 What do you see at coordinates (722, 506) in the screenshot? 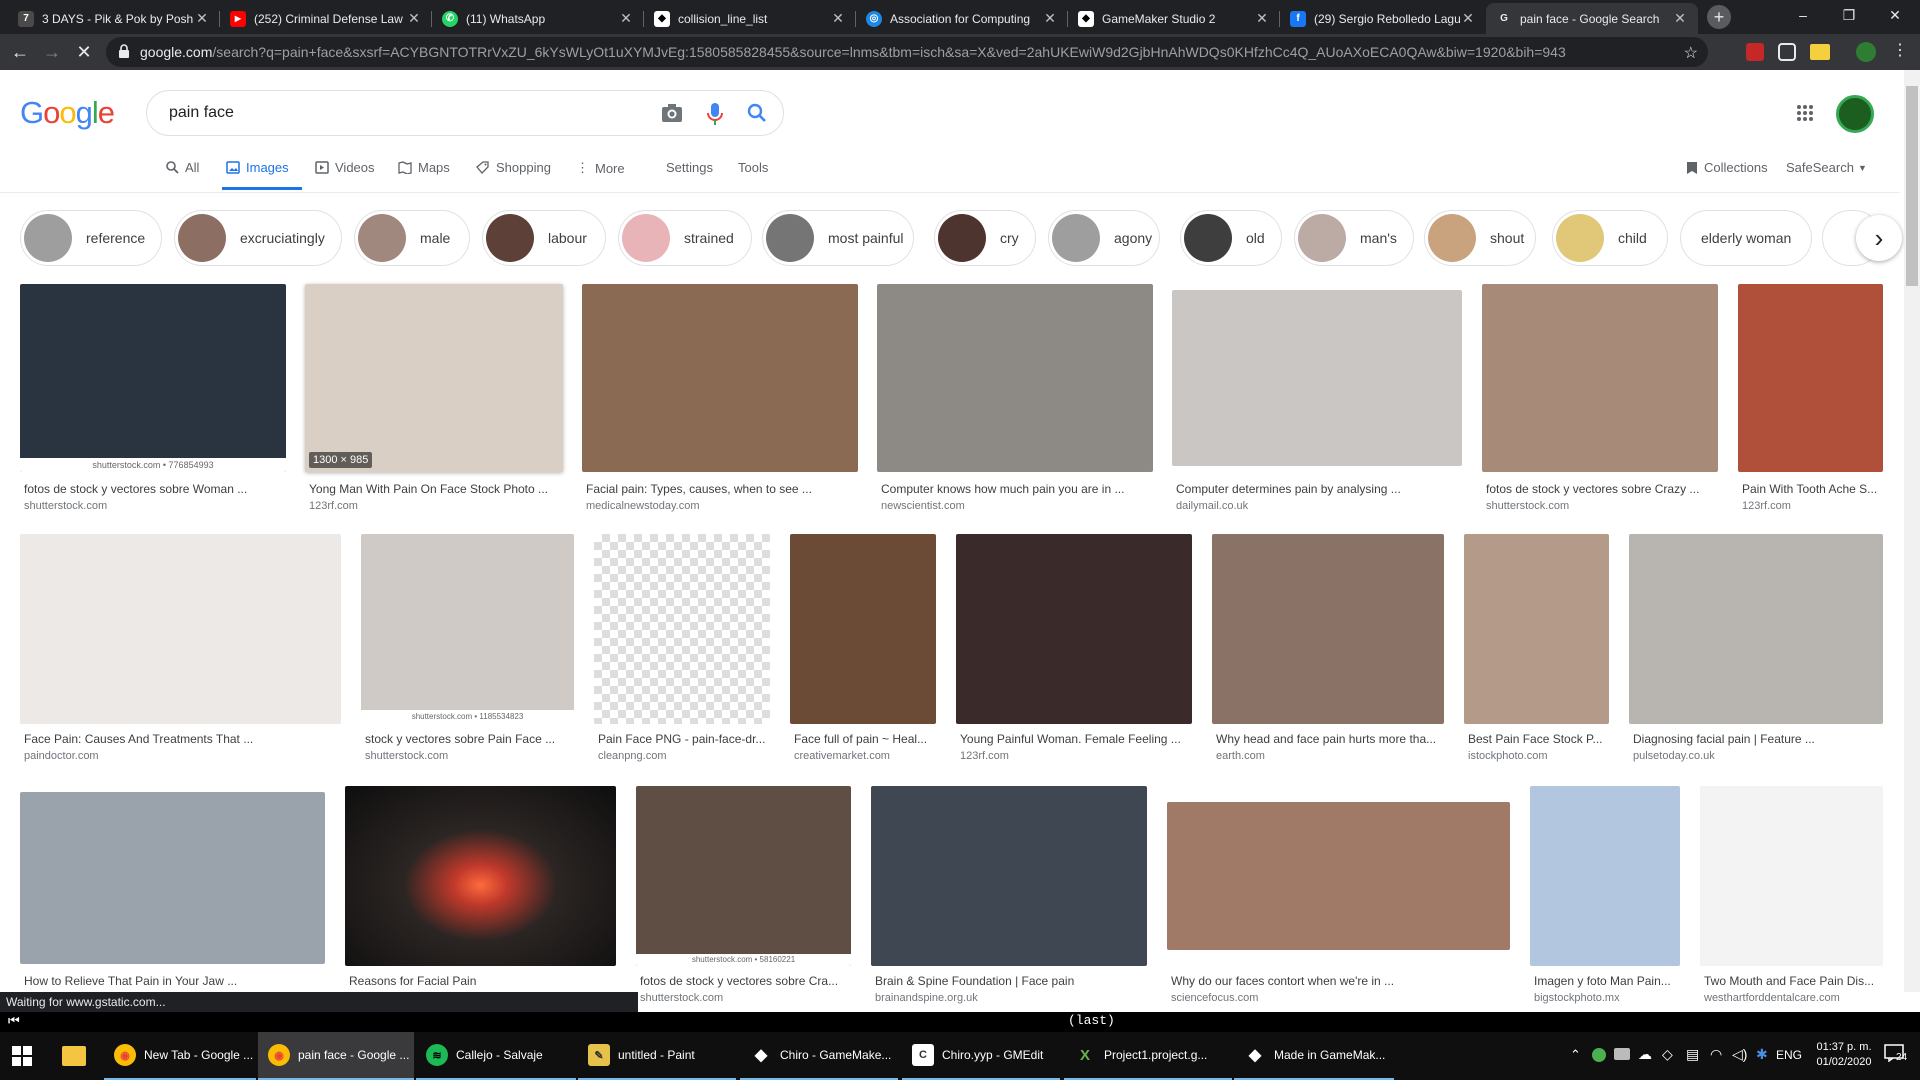
I see `result-source: medicalnewstoday.com` at bounding box center [722, 506].